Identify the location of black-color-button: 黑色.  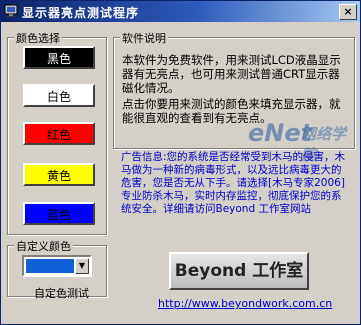
(59, 57).